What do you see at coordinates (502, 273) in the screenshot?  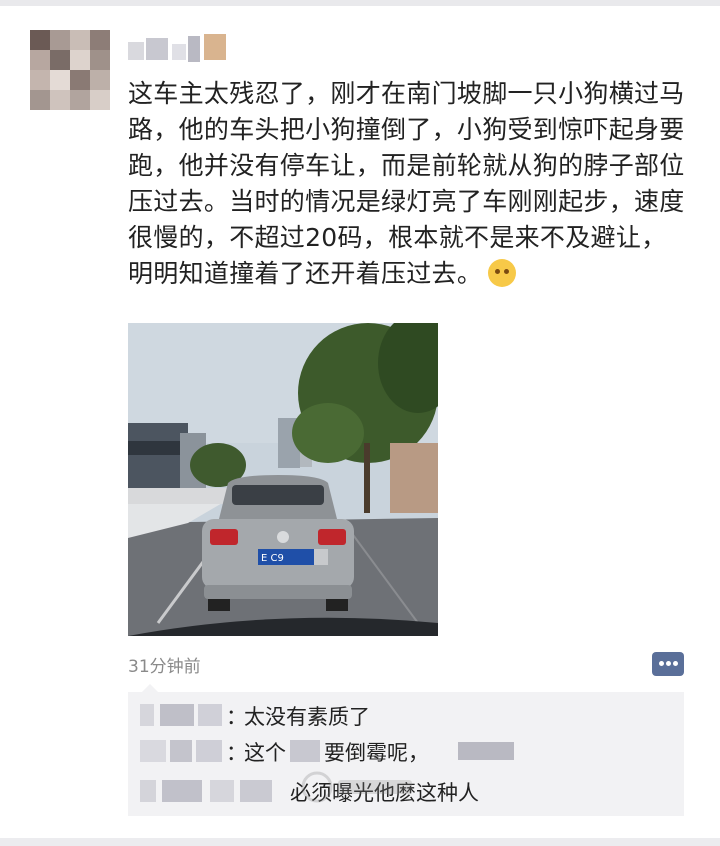 I see `face-emoji` at bounding box center [502, 273].